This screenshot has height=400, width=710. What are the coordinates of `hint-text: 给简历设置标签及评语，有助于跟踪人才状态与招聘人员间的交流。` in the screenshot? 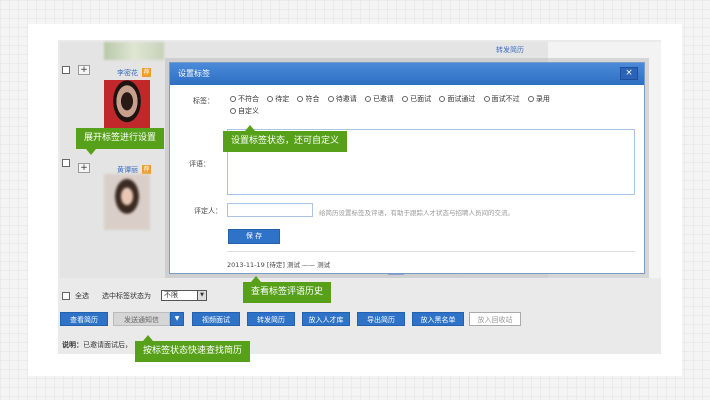 It's located at (416, 213).